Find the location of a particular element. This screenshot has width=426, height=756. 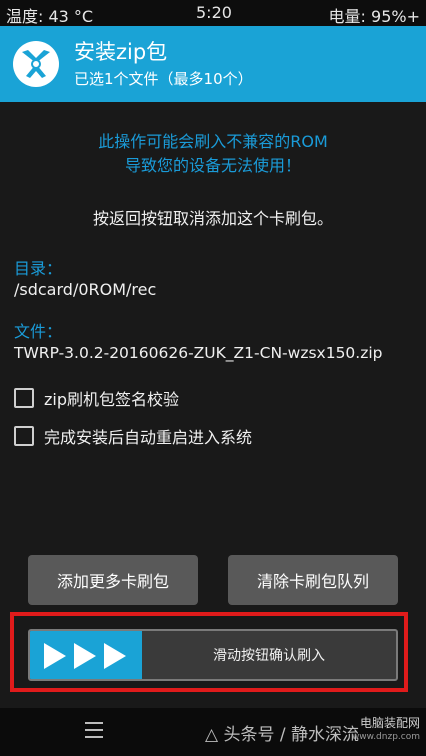

clear-zip-queue-button: 清除卡刷包队列 is located at coordinates (313, 580).